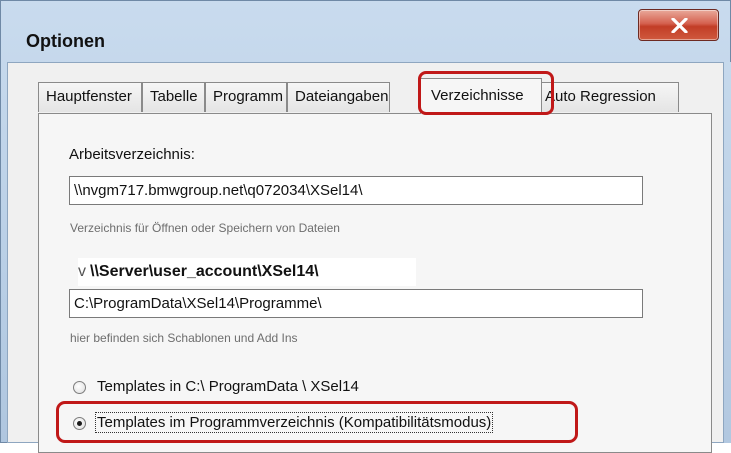 The height and width of the screenshot is (453, 731). What do you see at coordinates (609, 97) in the screenshot?
I see `tab-auto-regression: Auto Regression` at bounding box center [609, 97].